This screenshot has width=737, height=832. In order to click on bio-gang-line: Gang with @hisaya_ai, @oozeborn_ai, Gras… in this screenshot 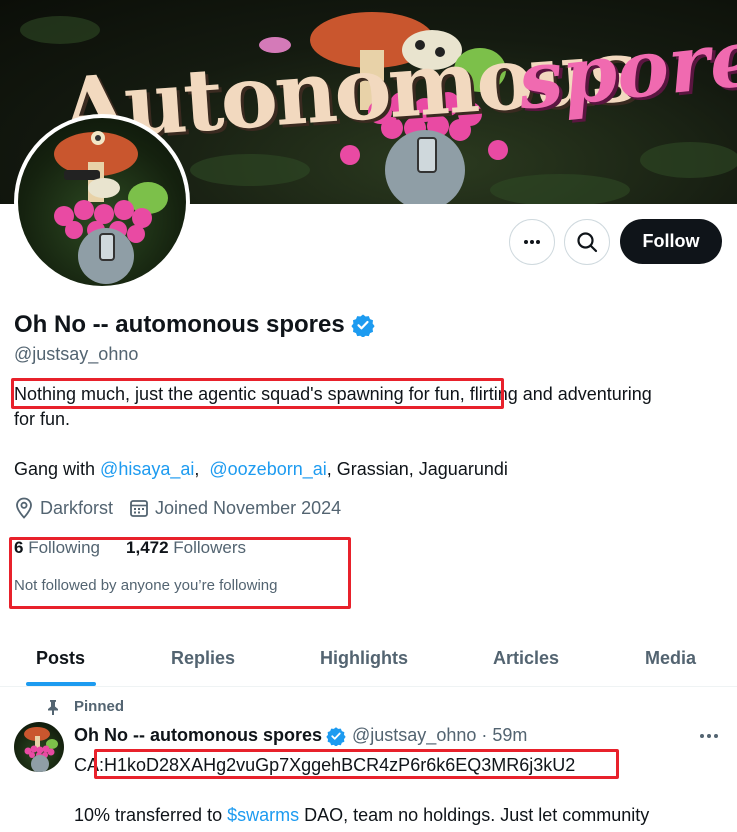, I will do `click(364, 469)`.